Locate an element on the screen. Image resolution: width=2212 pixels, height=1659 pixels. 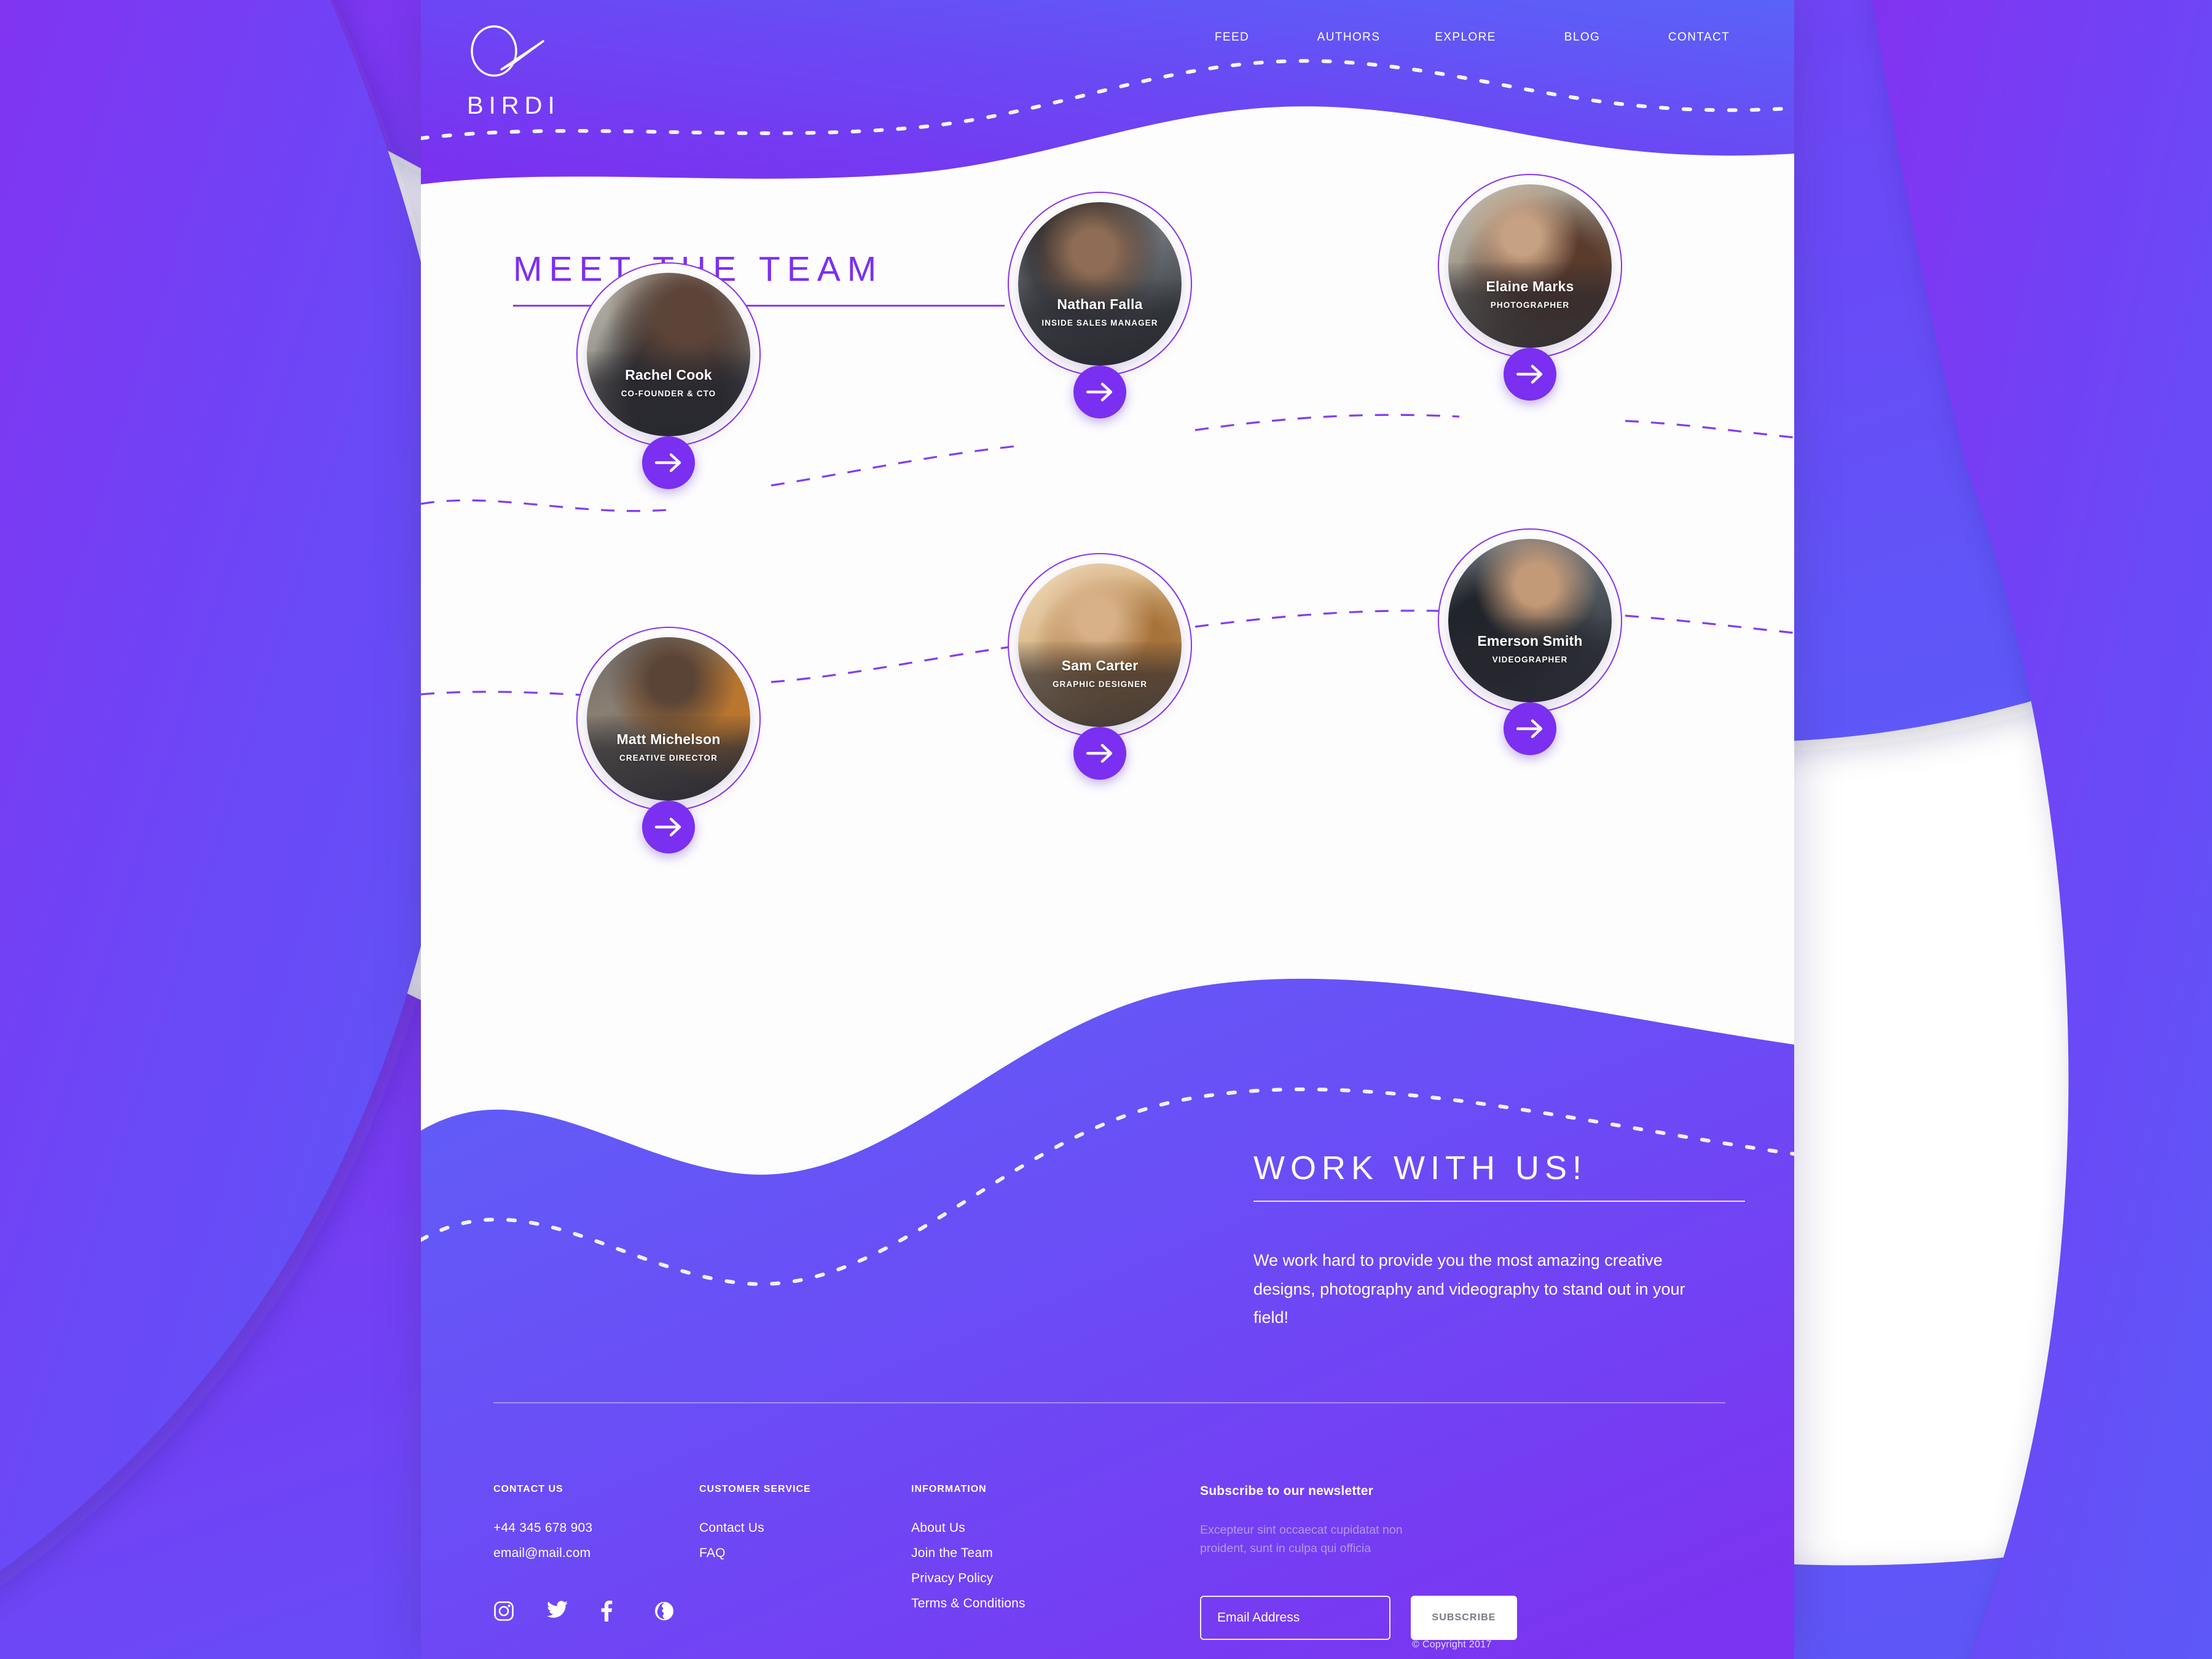
team-member-card: Nathan Falla INSIDE SALES MANAGER is located at coordinates (1109, 321).